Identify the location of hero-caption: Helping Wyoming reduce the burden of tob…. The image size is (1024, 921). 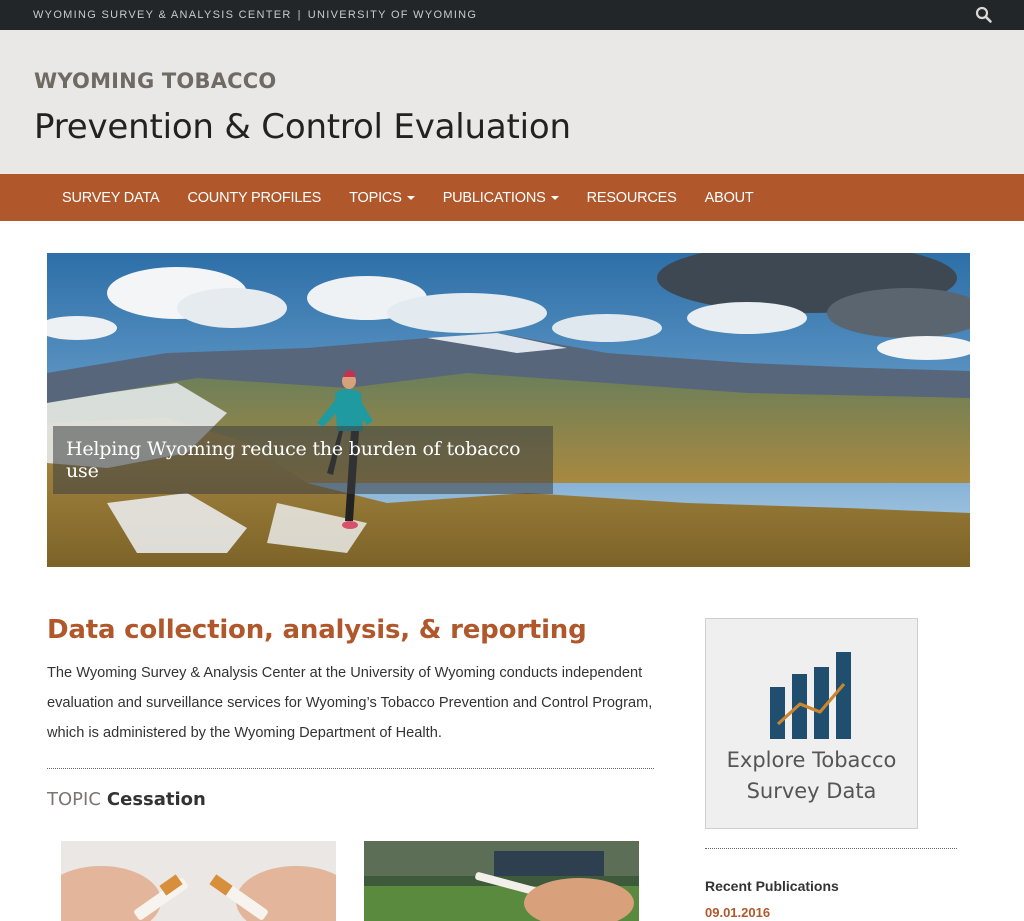
(303, 460).